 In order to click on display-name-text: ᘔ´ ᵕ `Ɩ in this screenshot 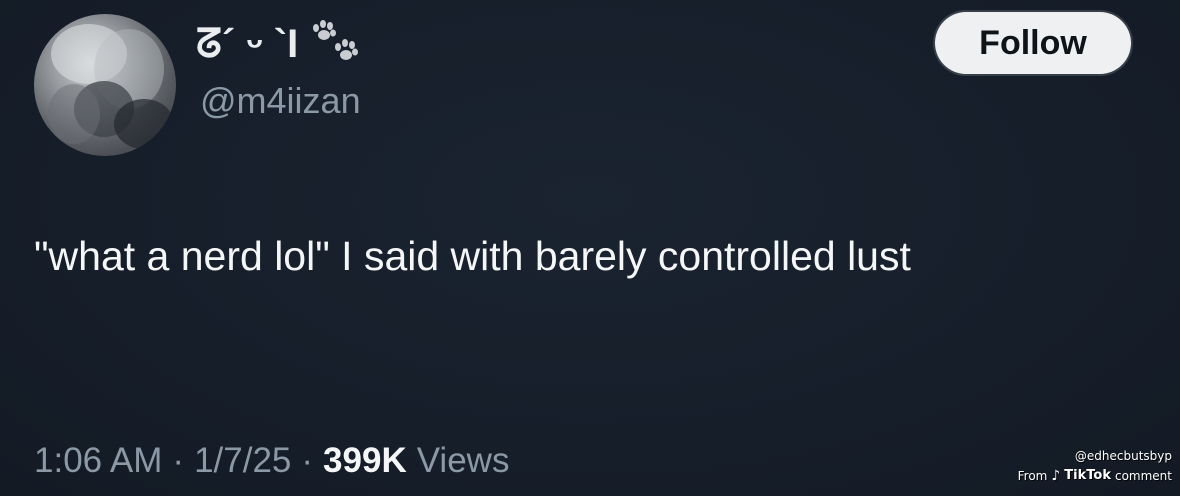, I will do `click(247, 43)`.